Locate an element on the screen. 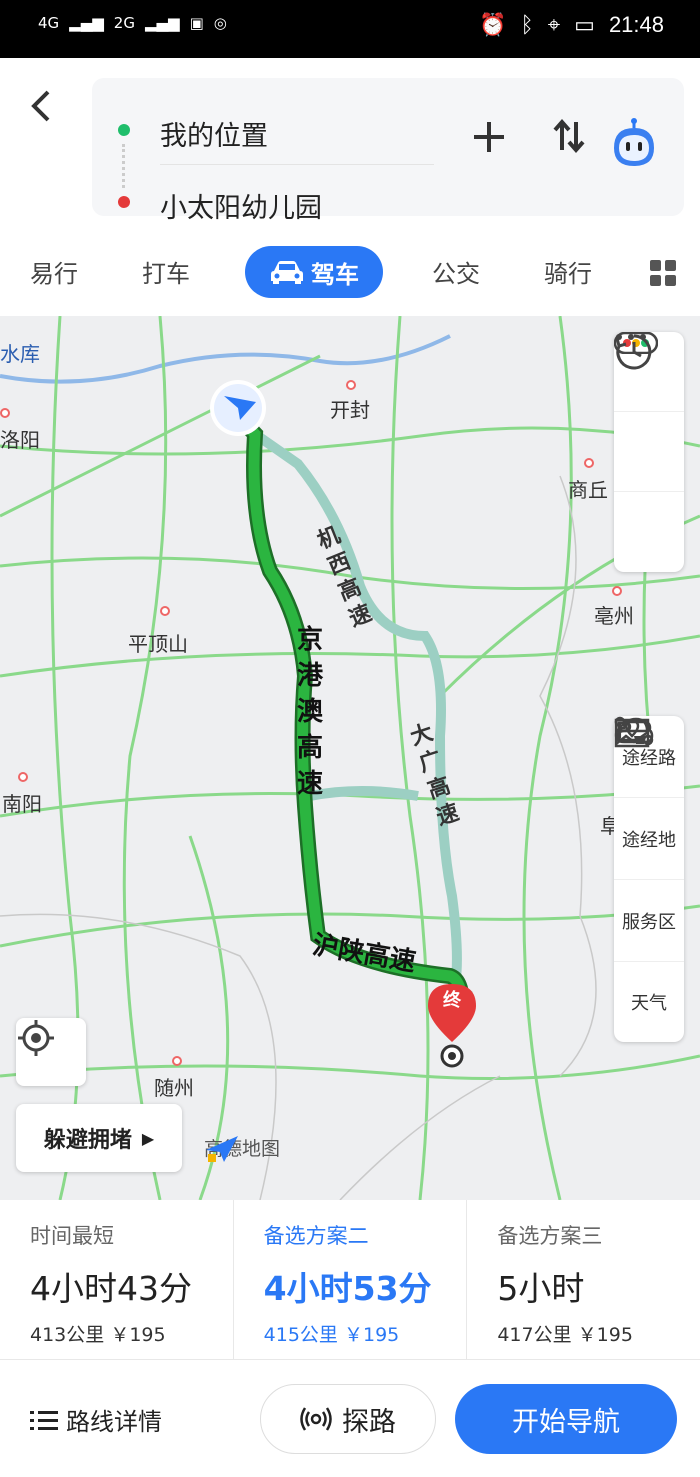  add-waypoint-button is located at coordinates (489, 141).